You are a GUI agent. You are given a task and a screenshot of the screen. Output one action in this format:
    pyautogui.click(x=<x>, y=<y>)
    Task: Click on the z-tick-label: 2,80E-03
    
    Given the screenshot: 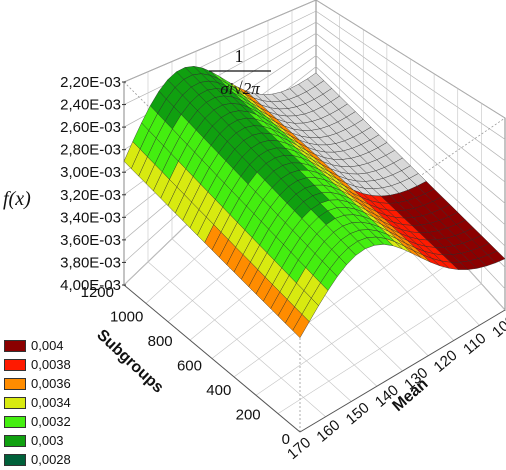 What is the action you would take?
    pyautogui.click(x=90, y=150)
    